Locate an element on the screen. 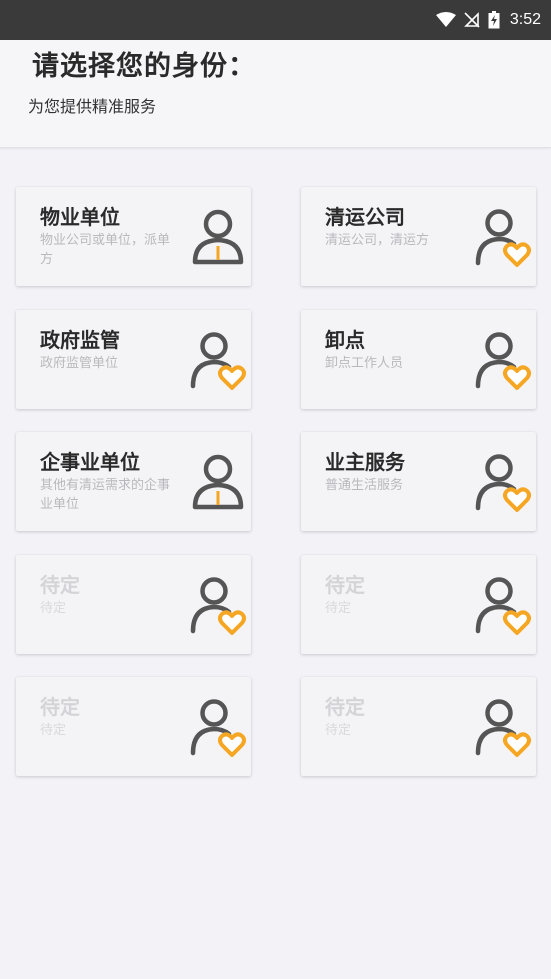  identity-card: 物业单位物业公司或单位，派单方 is located at coordinates (133, 236).